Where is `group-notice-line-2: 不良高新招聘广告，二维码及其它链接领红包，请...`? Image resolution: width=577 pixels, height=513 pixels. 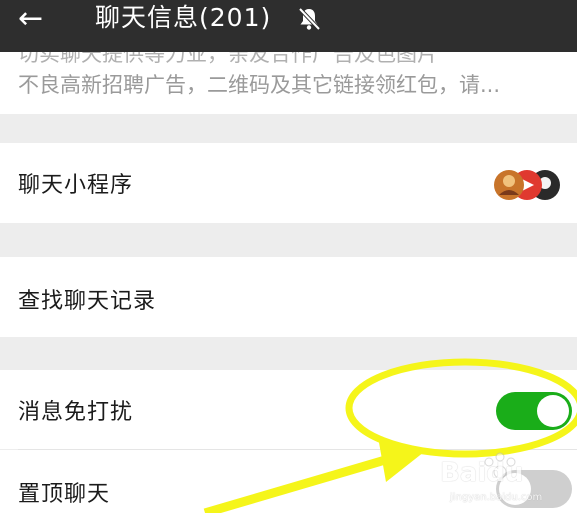
group-notice-line-2: 不良高新招聘广告，二维码及其它链接领红包，请... is located at coordinates (259, 85).